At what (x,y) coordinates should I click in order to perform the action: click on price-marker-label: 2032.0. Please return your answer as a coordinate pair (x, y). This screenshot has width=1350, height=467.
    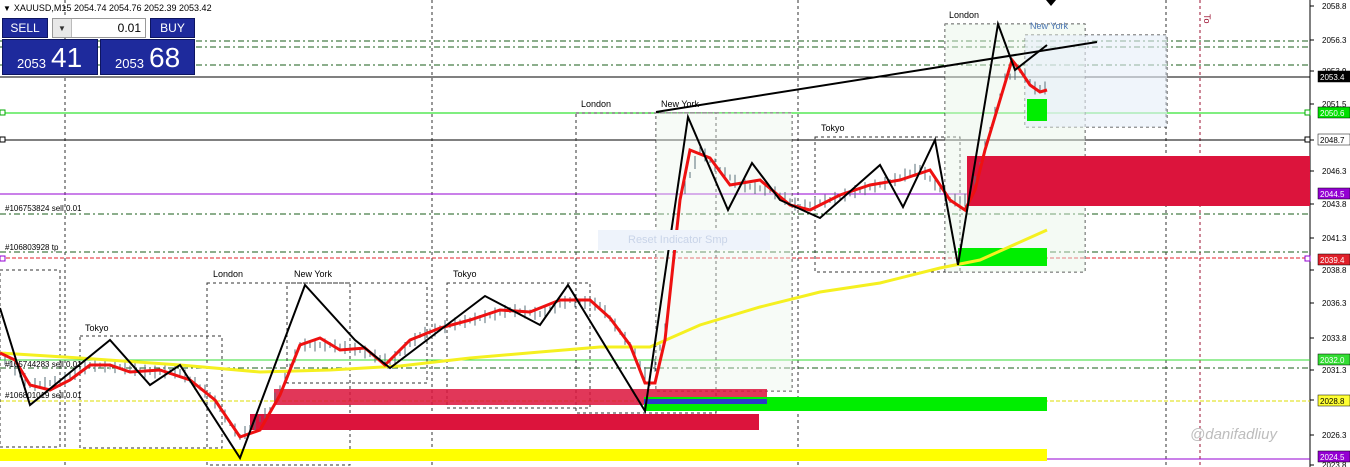
    Looking at the image, I should click on (1332, 360).